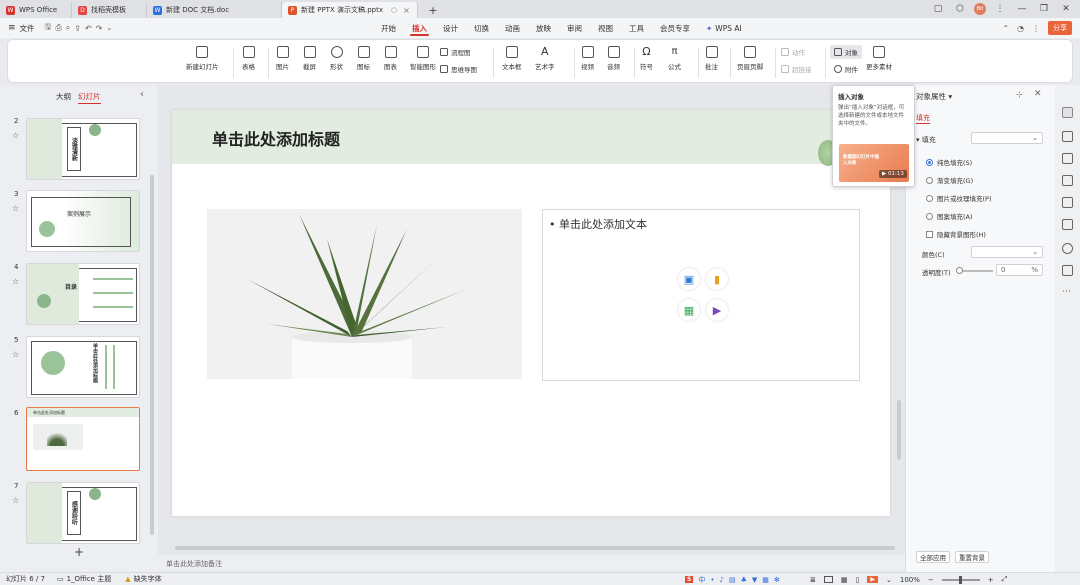  Describe the element at coordinates (711, 58) in the screenshot. I see `comment-button: 批注` at that location.